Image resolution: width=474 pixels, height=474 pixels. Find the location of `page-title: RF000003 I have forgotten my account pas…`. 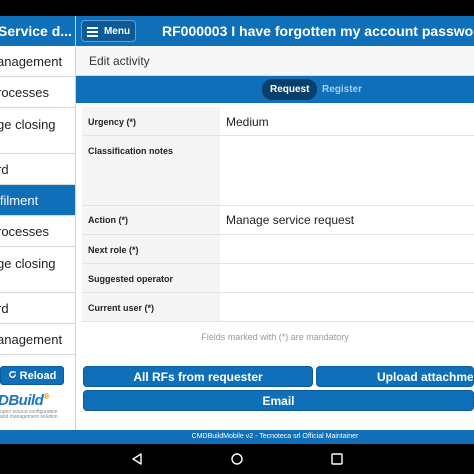

page-title: RF000003 I have forgotten my account pas… is located at coordinates (318, 31).